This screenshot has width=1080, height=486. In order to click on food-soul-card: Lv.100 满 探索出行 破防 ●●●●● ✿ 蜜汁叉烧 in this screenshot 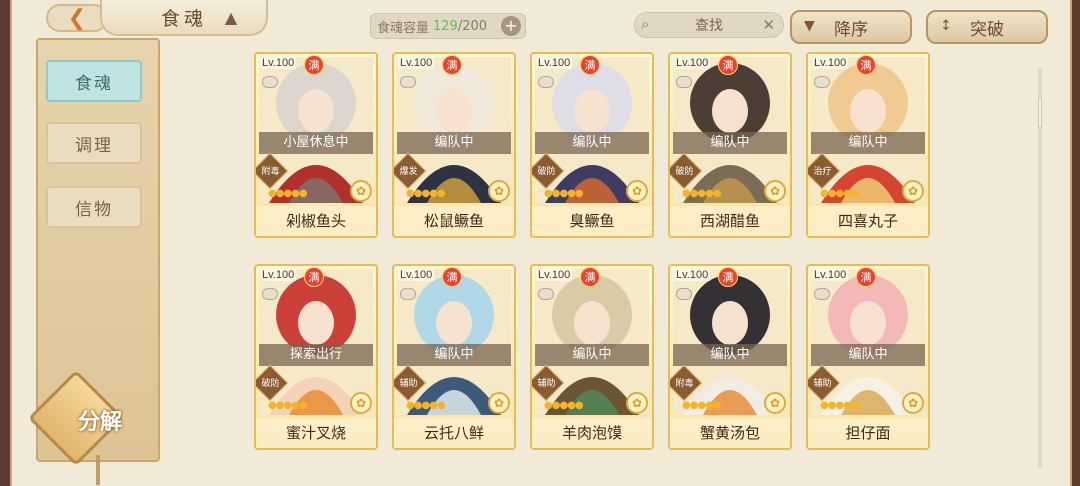, I will do `click(316, 357)`.